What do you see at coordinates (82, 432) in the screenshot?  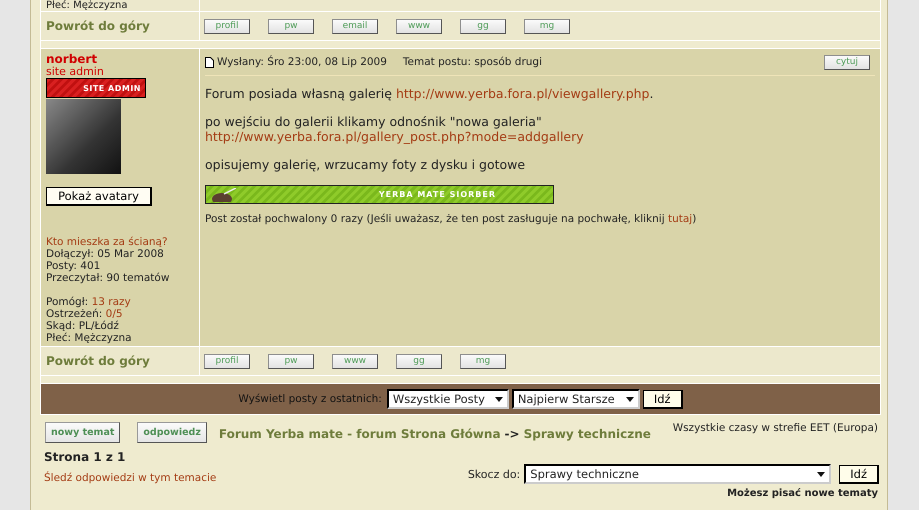 I see `action-button: nowy temat` at bounding box center [82, 432].